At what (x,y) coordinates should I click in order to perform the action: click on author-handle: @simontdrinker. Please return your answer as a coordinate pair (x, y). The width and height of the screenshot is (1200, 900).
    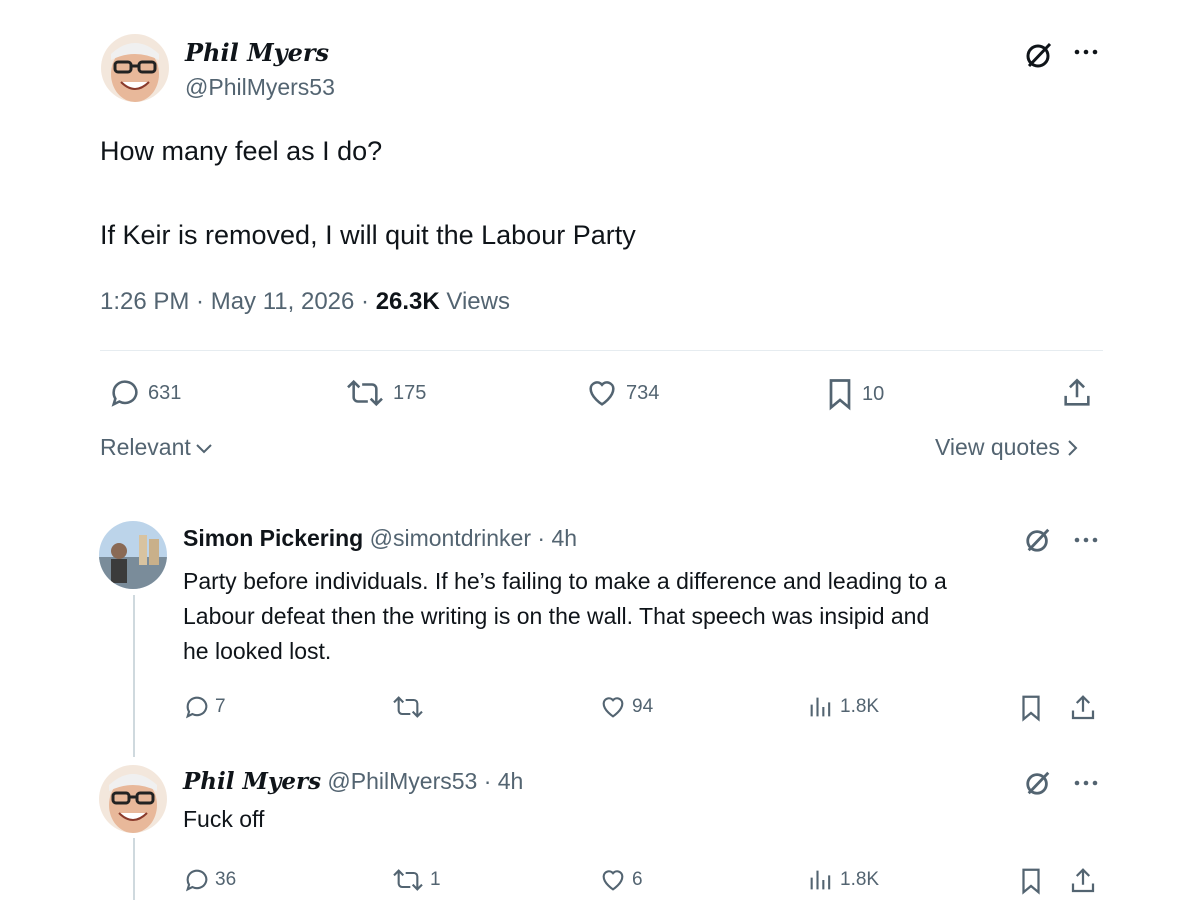
    Looking at the image, I should click on (450, 538).